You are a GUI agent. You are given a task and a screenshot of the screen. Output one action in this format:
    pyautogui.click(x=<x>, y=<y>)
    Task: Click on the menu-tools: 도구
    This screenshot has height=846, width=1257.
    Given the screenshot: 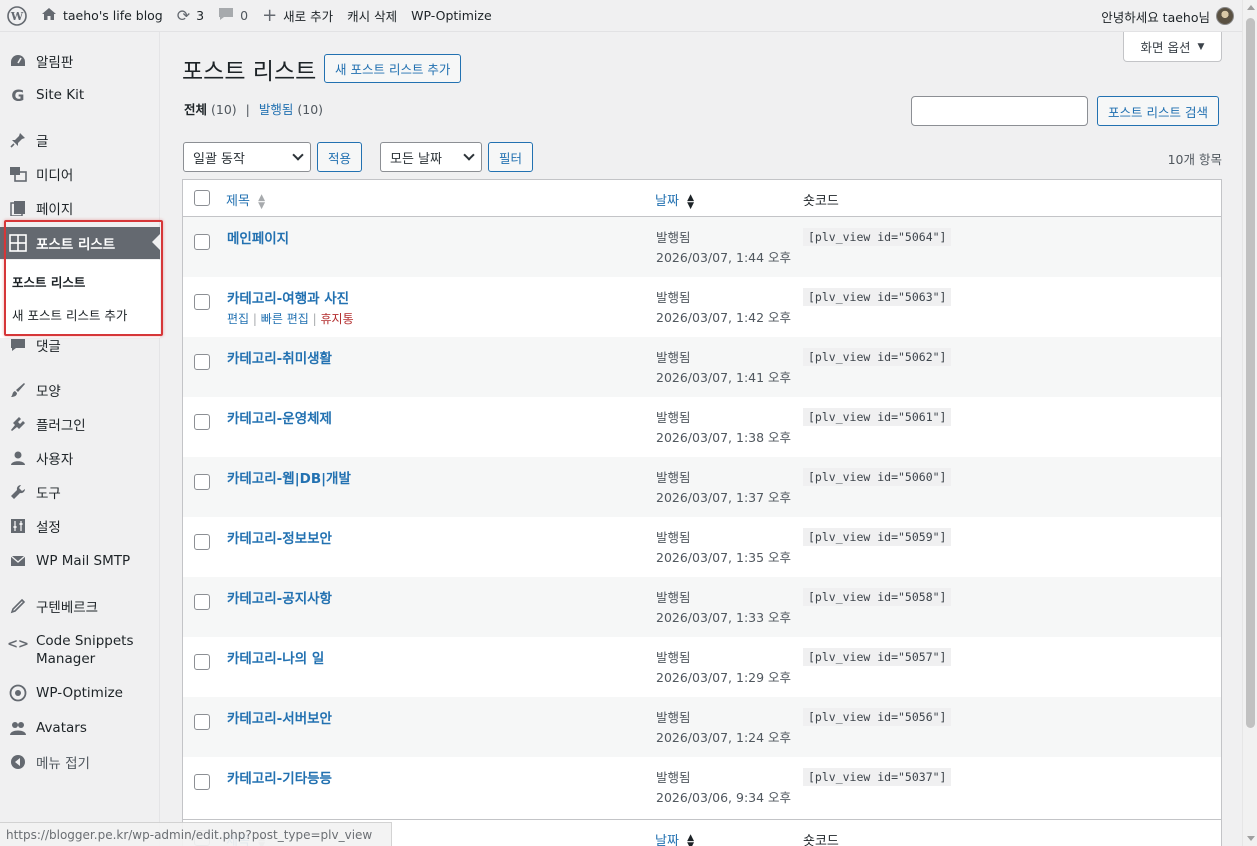 What is the action you would take?
    pyautogui.click(x=80, y=492)
    